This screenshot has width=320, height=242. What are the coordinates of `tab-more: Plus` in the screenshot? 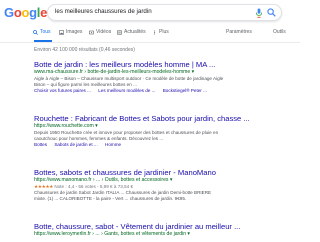 It's located at (160, 32).